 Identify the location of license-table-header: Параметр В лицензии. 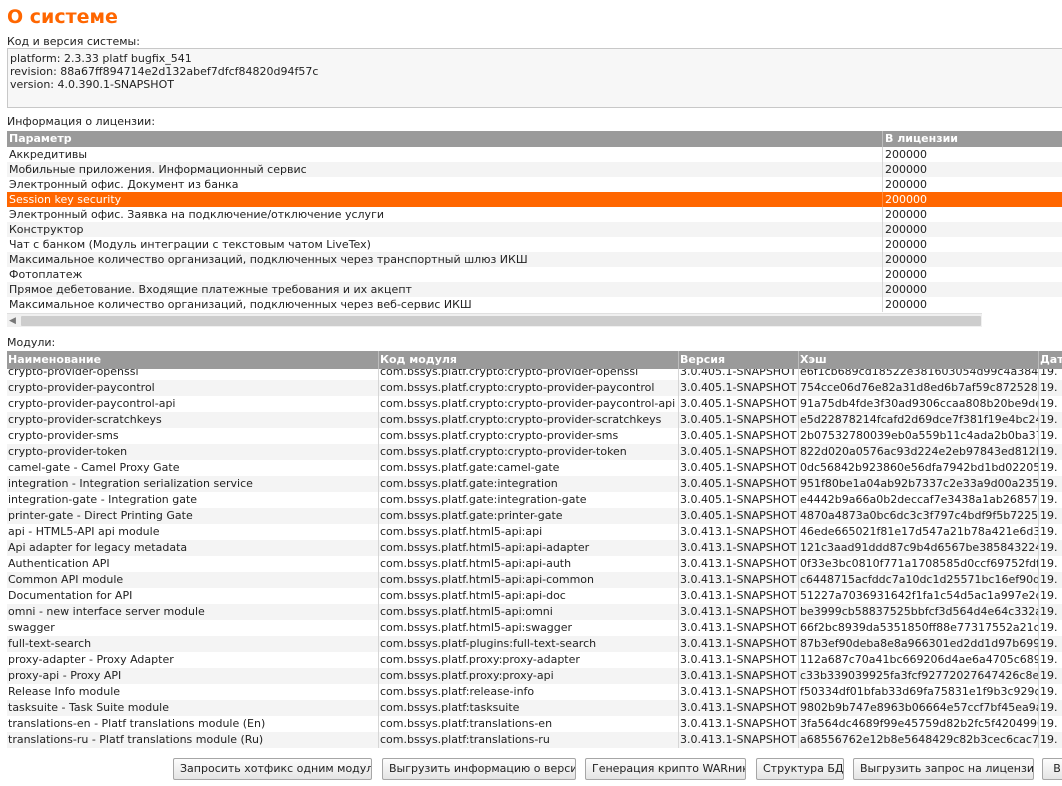
(534, 139).